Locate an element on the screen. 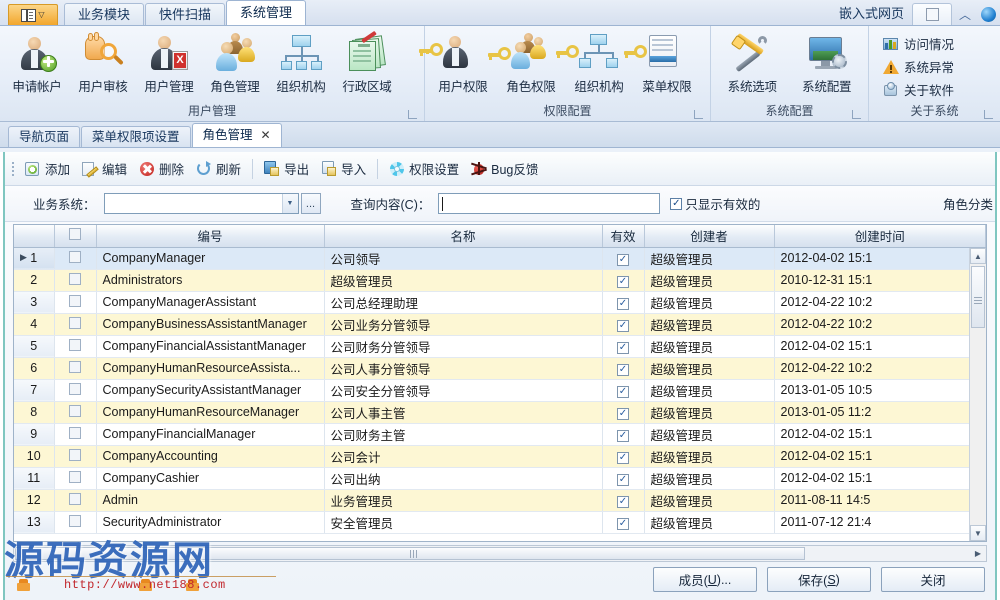 The image size is (1000, 600). close-icon: ✕ is located at coordinates (266, 135).